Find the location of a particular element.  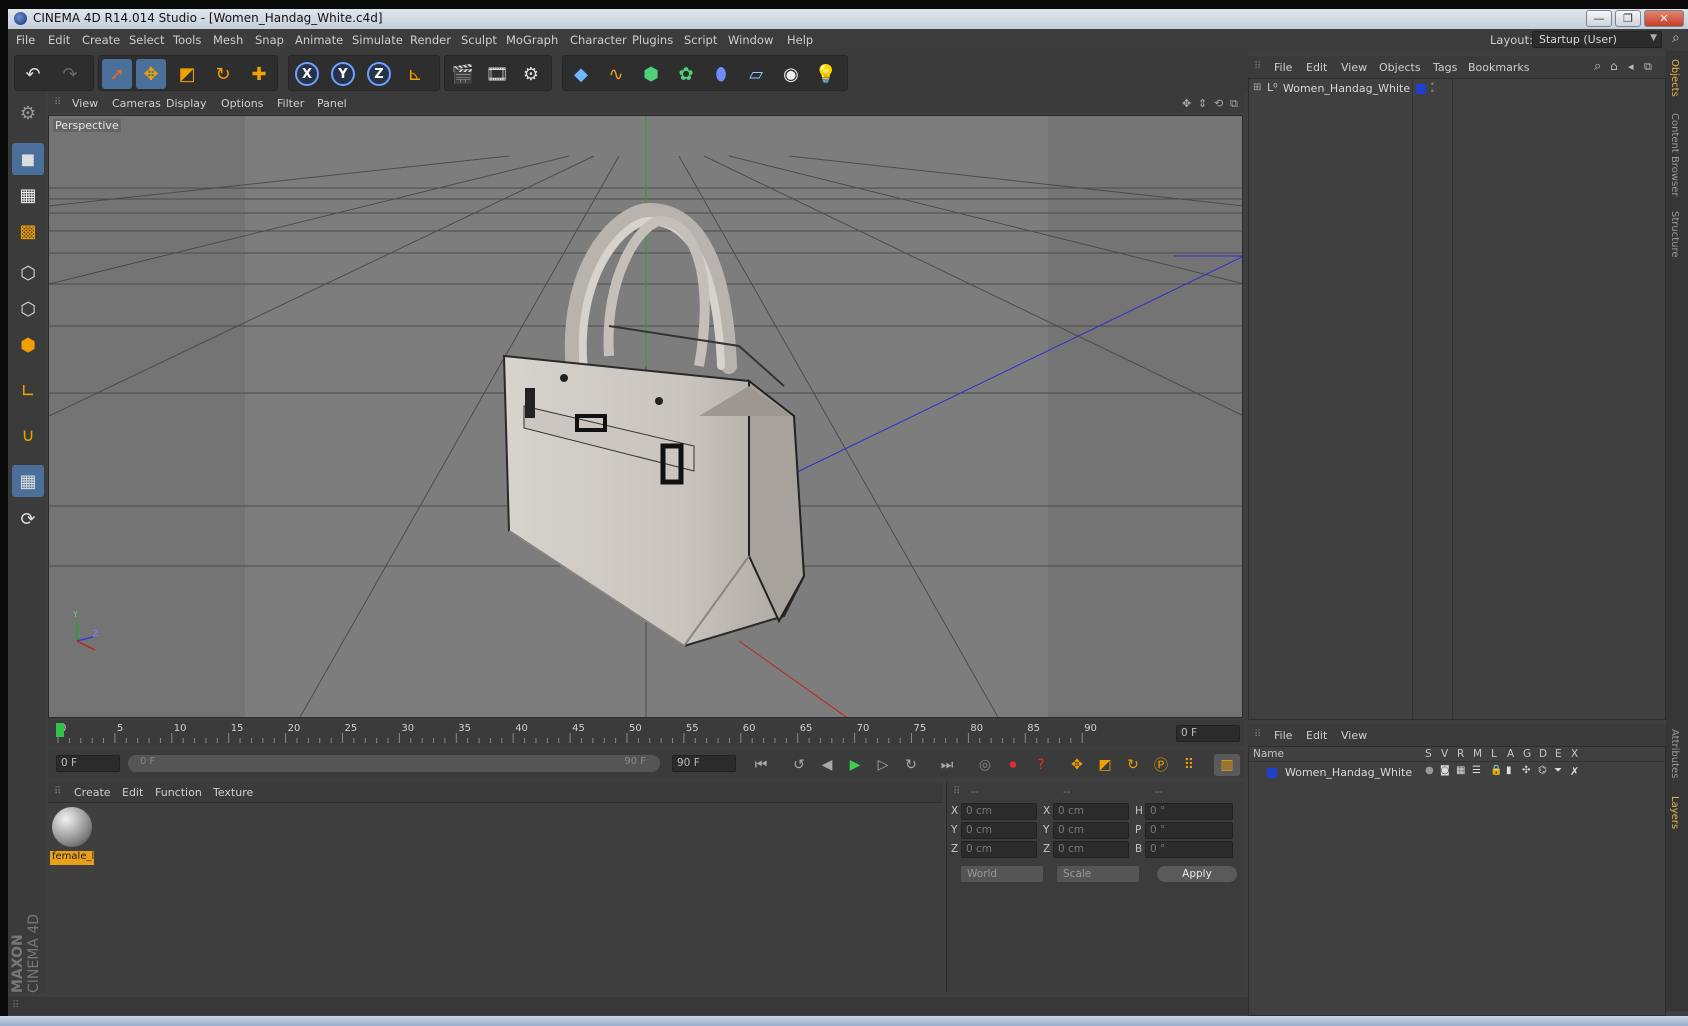

viewport-menu-filter: Filter is located at coordinates (290, 103).